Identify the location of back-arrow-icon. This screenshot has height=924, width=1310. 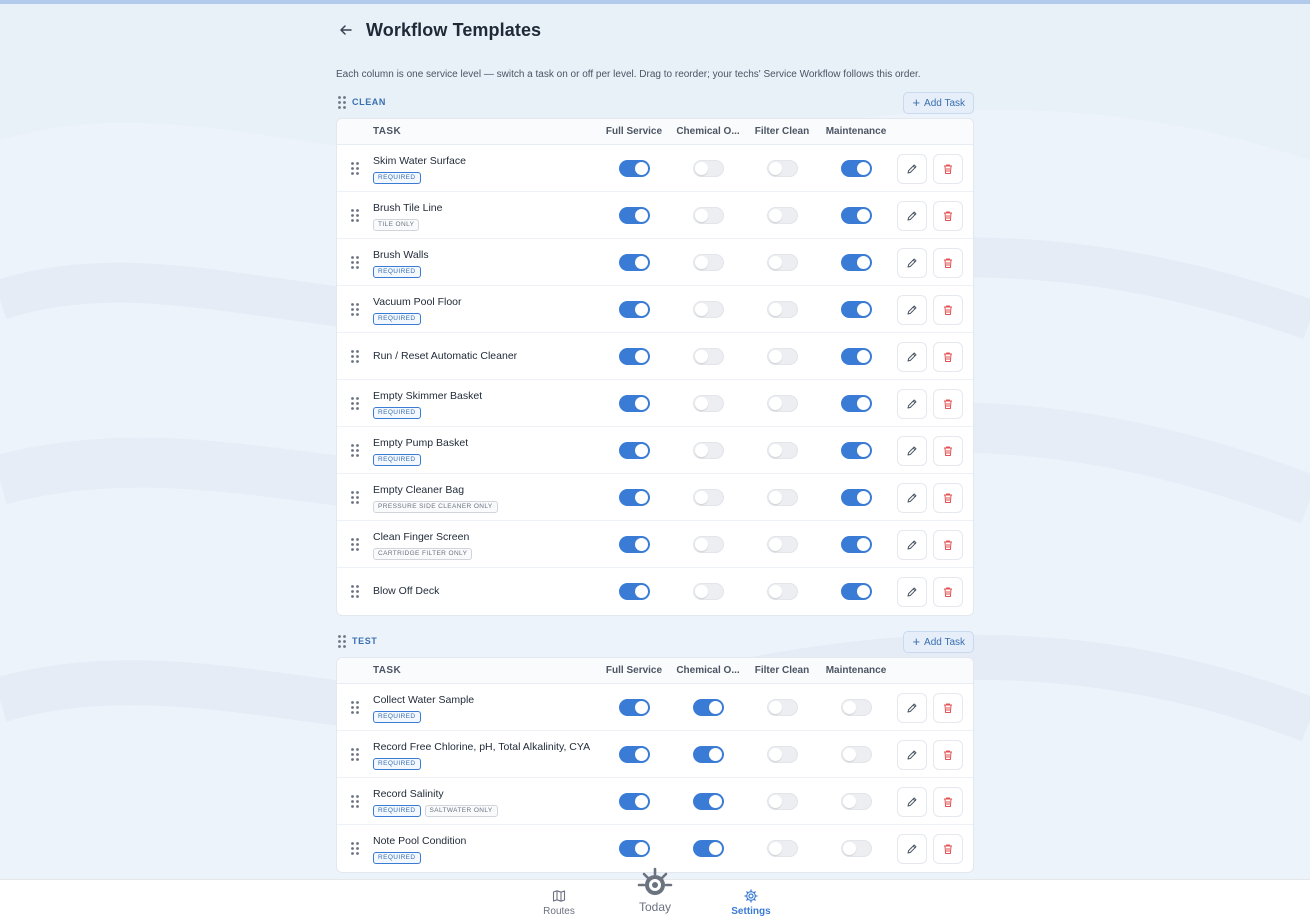
(346, 30).